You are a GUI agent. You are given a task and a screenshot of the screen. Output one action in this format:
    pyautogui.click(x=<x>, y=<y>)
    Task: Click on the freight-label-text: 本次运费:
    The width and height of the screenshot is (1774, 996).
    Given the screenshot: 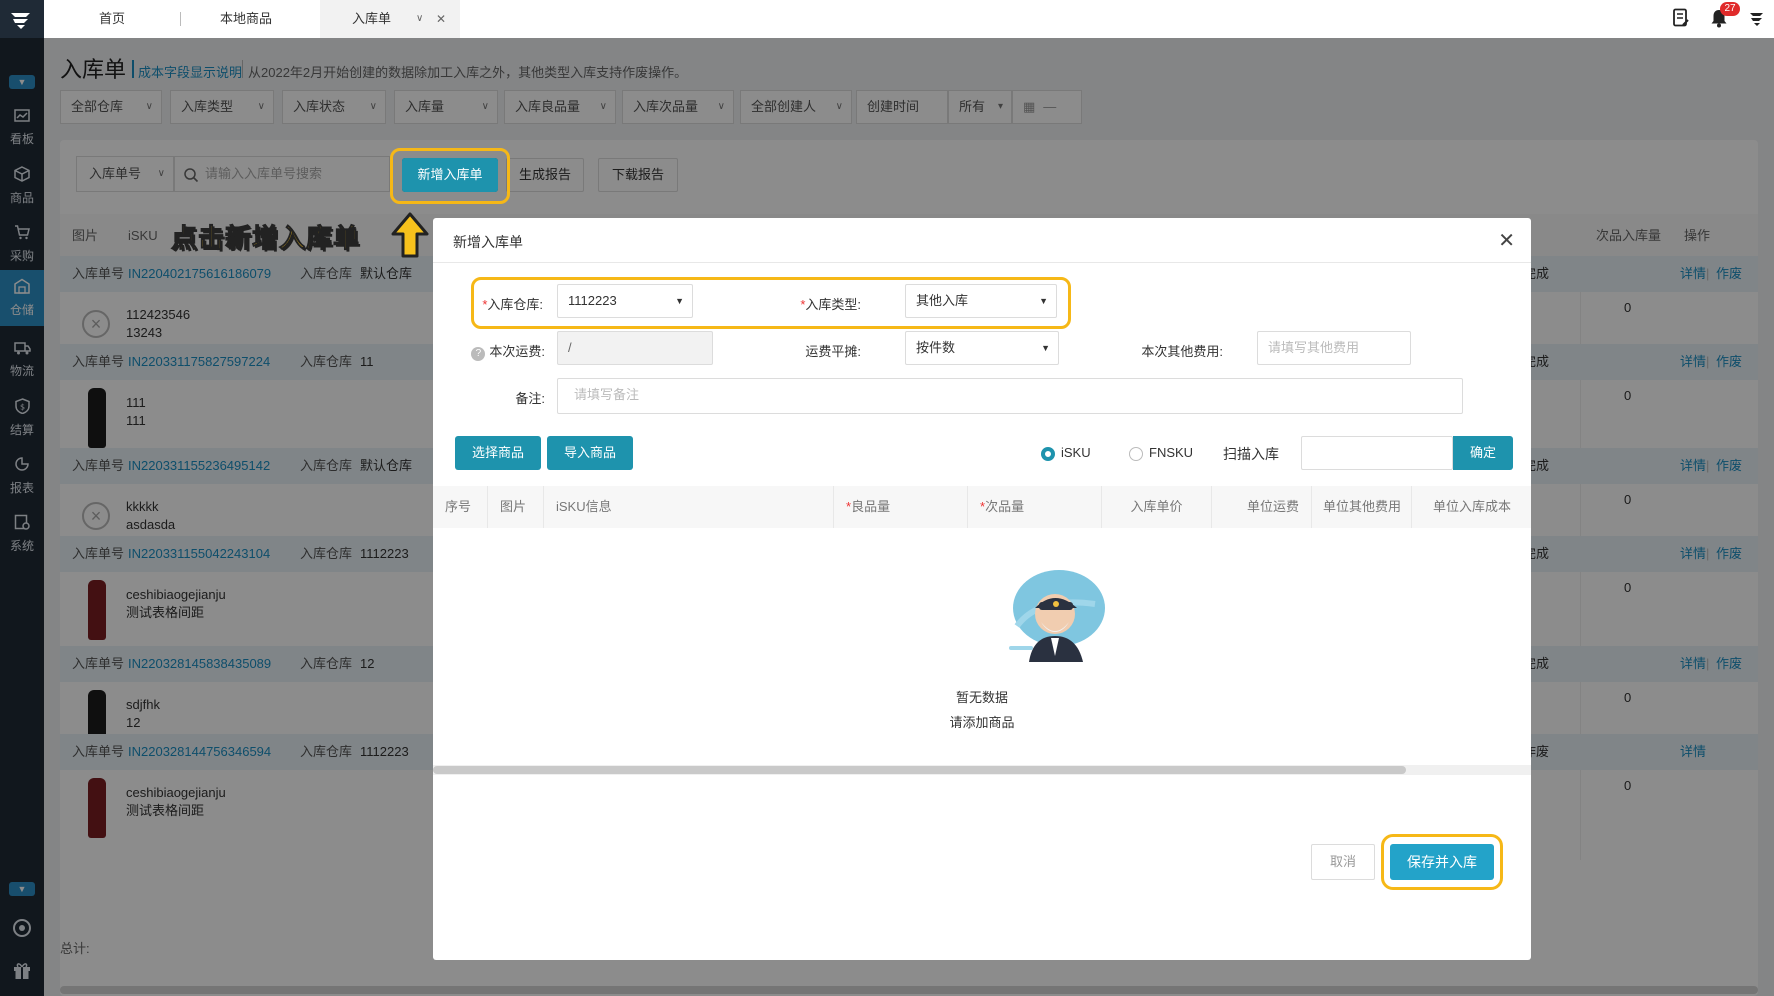 What is the action you would take?
    pyautogui.click(x=517, y=351)
    